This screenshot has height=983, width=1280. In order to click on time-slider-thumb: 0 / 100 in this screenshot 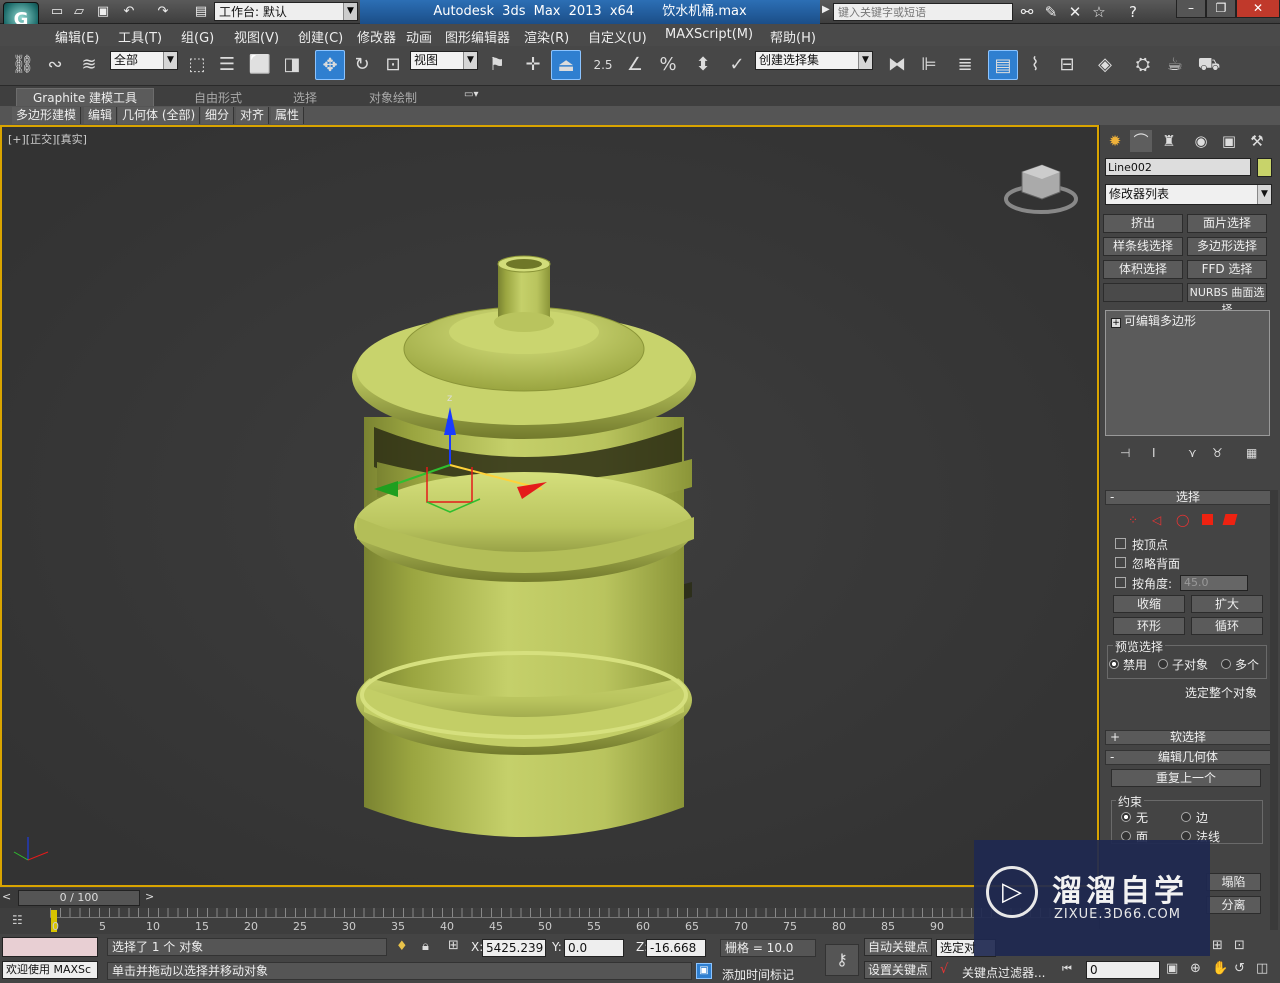, I will do `click(79, 898)`.